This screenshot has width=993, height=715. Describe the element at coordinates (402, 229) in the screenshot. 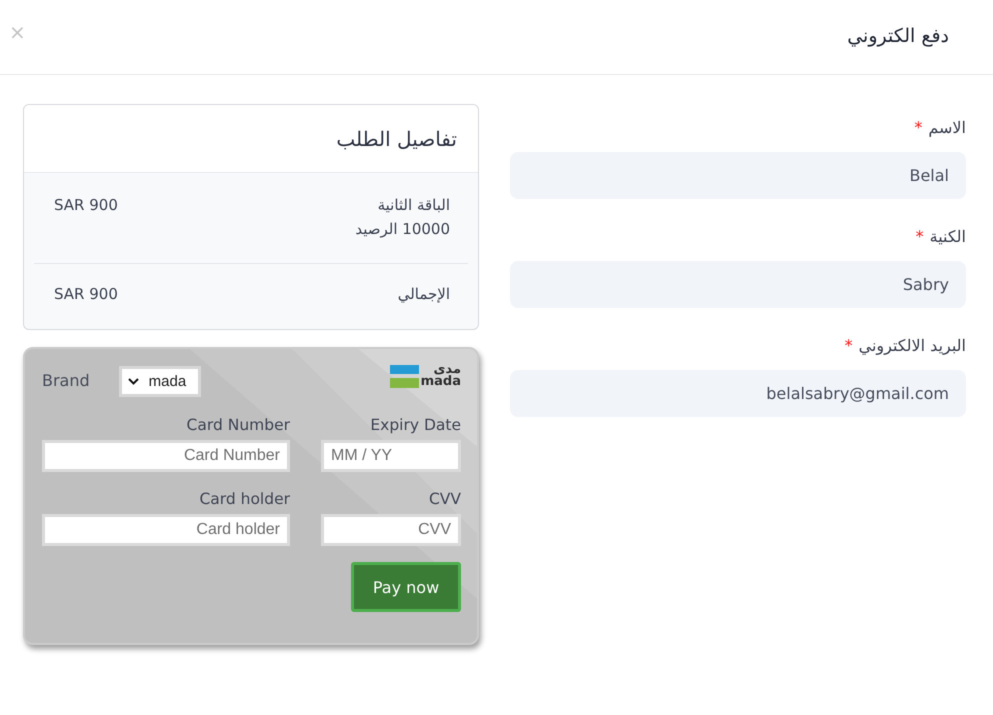

I see `row-note: 10000 الرصيد` at that location.